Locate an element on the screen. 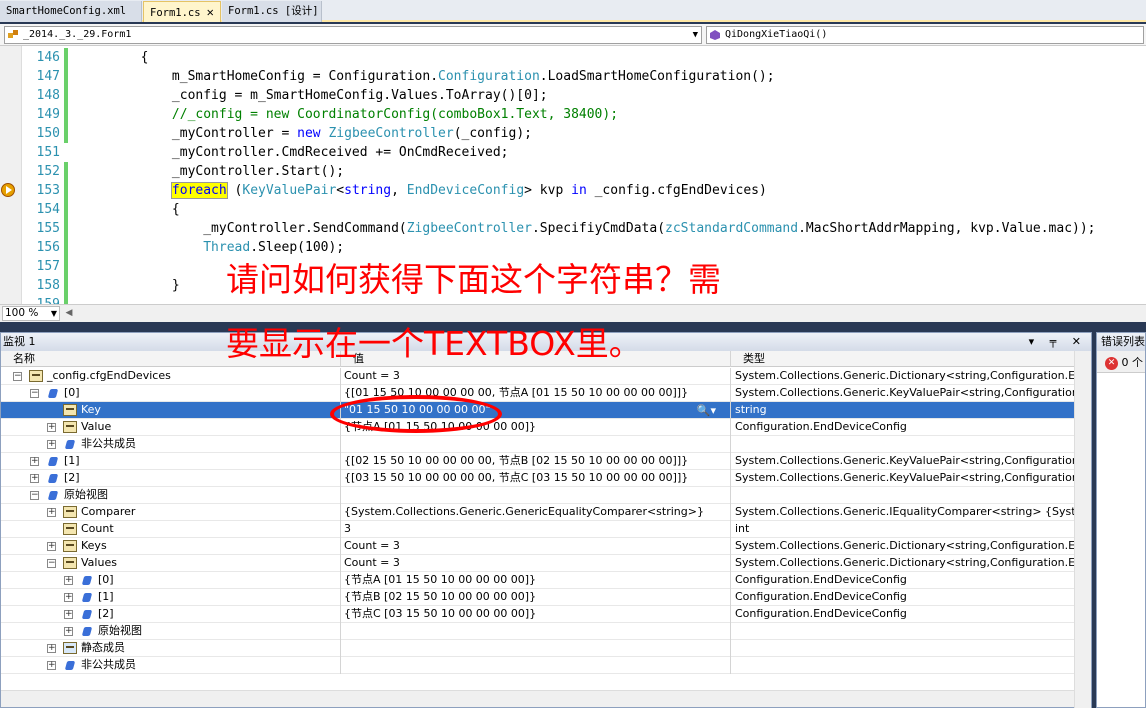  watch-name-label: [0] is located at coordinates (72, 392).